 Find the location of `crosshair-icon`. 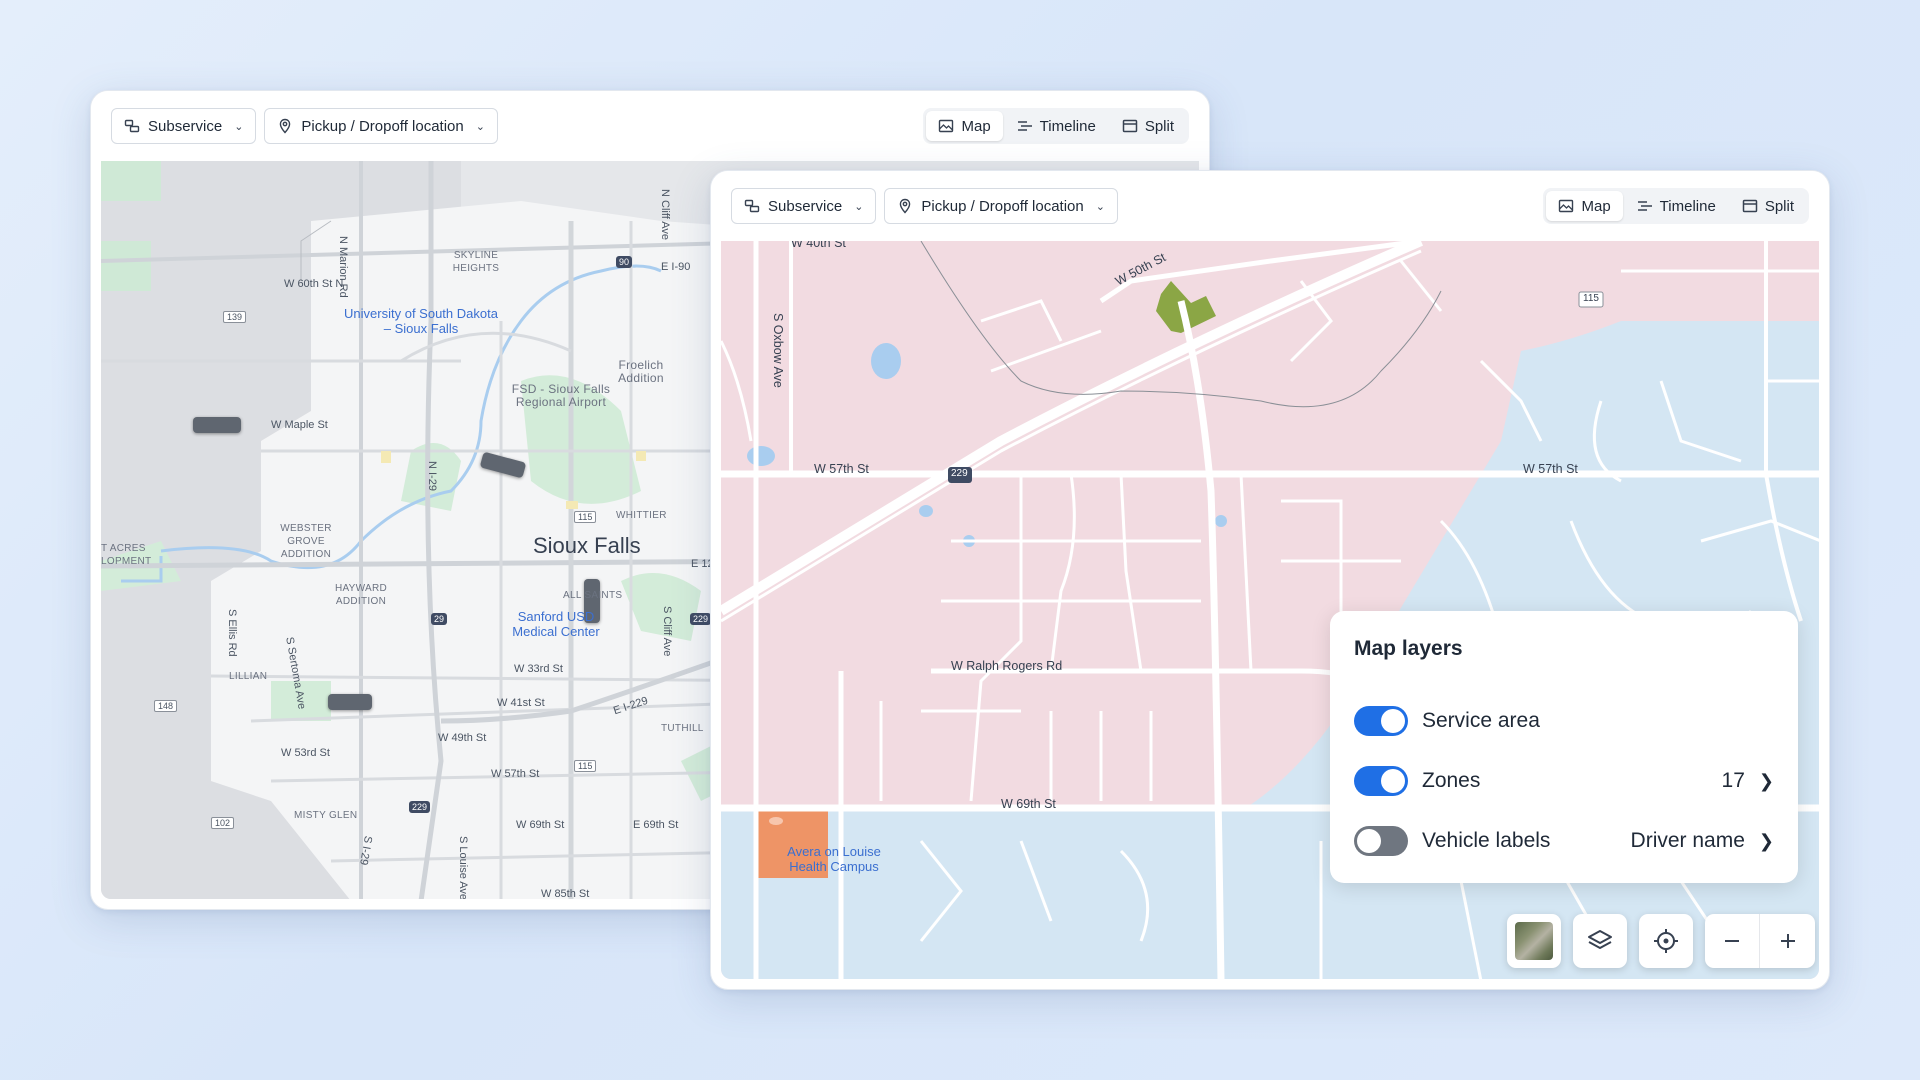

crosshair-icon is located at coordinates (1666, 941).